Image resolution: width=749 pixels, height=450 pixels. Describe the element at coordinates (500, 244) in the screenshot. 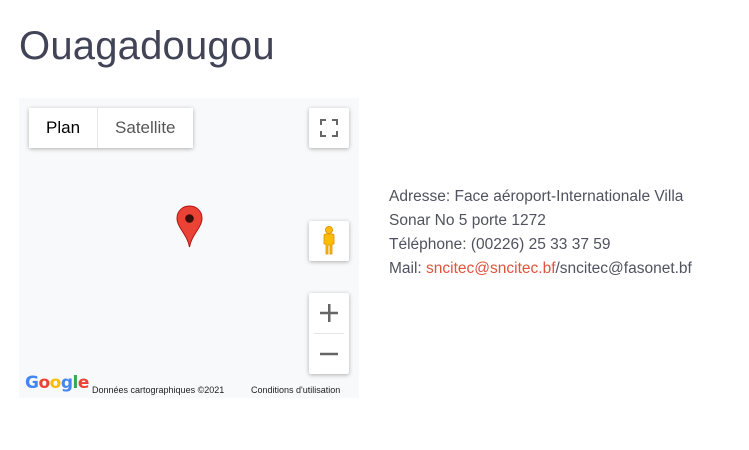

I see `phone-line: Téléphone: (00226) 25 33 37 59` at that location.